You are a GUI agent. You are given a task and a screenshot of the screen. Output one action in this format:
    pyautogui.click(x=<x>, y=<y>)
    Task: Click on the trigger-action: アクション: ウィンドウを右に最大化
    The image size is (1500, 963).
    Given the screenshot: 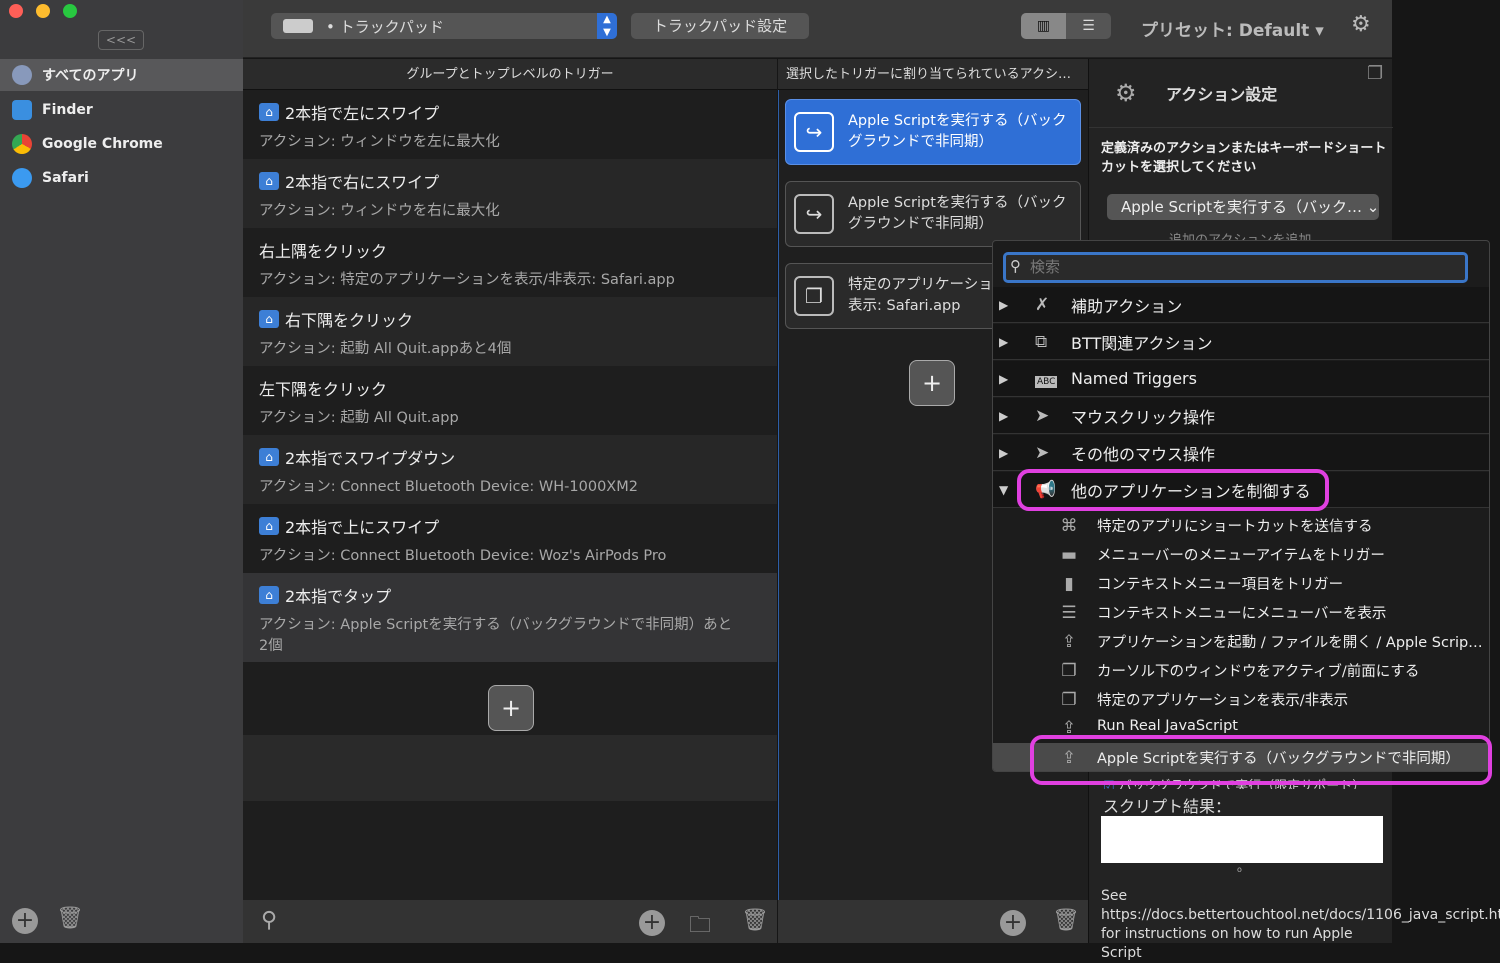 What is the action you would take?
    pyautogui.click(x=379, y=211)
    